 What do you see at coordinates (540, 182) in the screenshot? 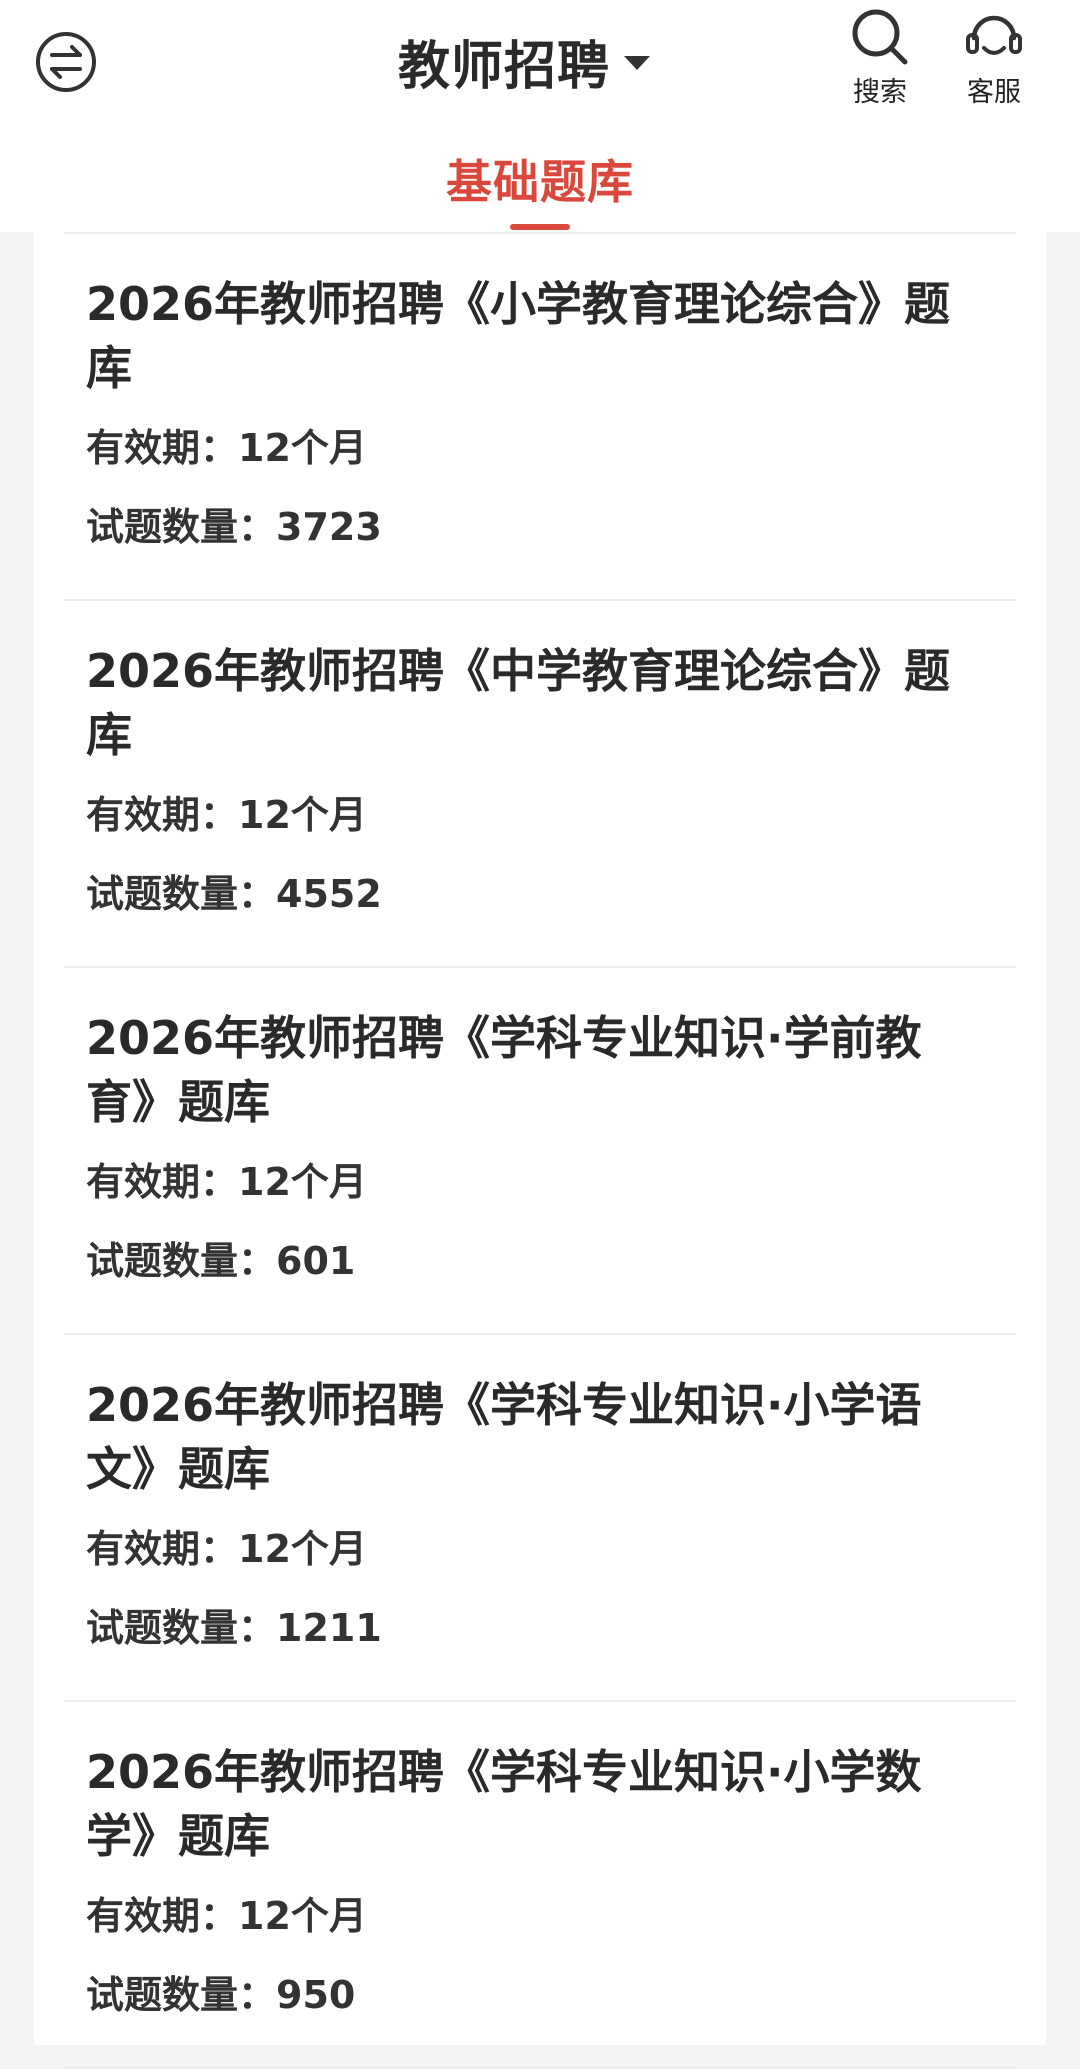
I see `tab-label: 基础题库` at bounding box center [540, 182].